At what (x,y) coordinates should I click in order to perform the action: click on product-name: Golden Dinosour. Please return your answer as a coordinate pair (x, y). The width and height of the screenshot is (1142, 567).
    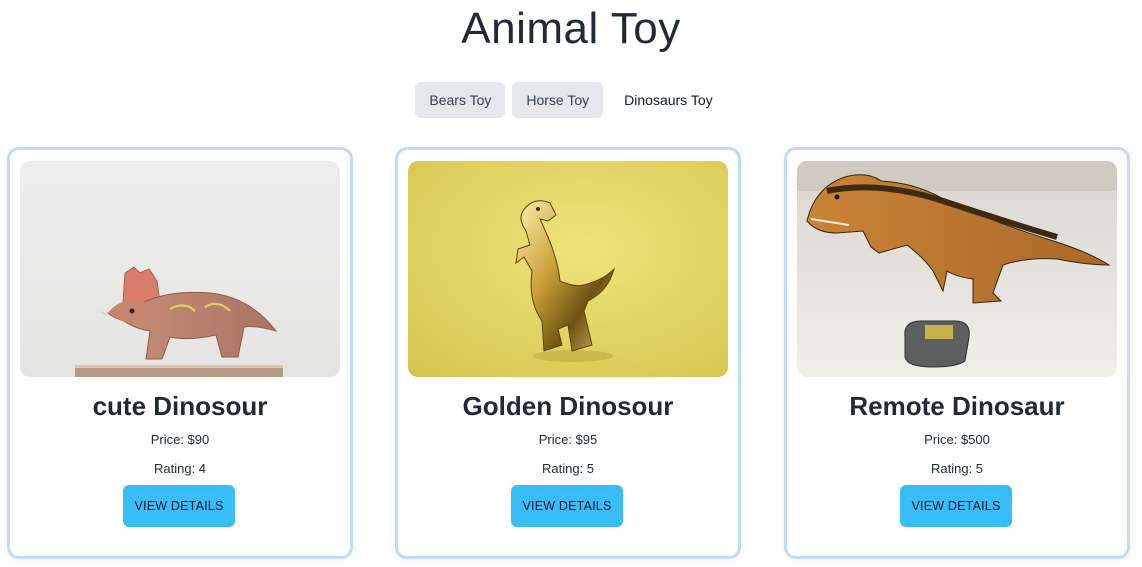
    Looking at the image, I should click on (568, 406).